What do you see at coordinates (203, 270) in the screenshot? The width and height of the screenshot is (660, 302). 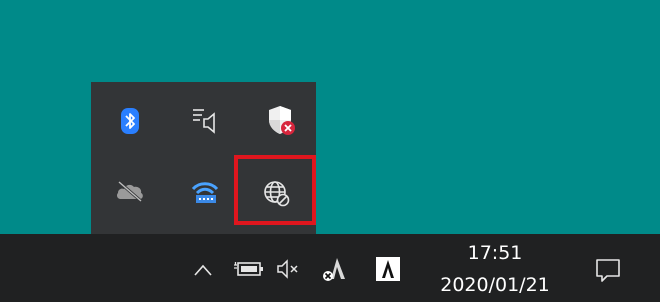 I see `show-hidden-icons-chevron` at bounding box center [203, 270].